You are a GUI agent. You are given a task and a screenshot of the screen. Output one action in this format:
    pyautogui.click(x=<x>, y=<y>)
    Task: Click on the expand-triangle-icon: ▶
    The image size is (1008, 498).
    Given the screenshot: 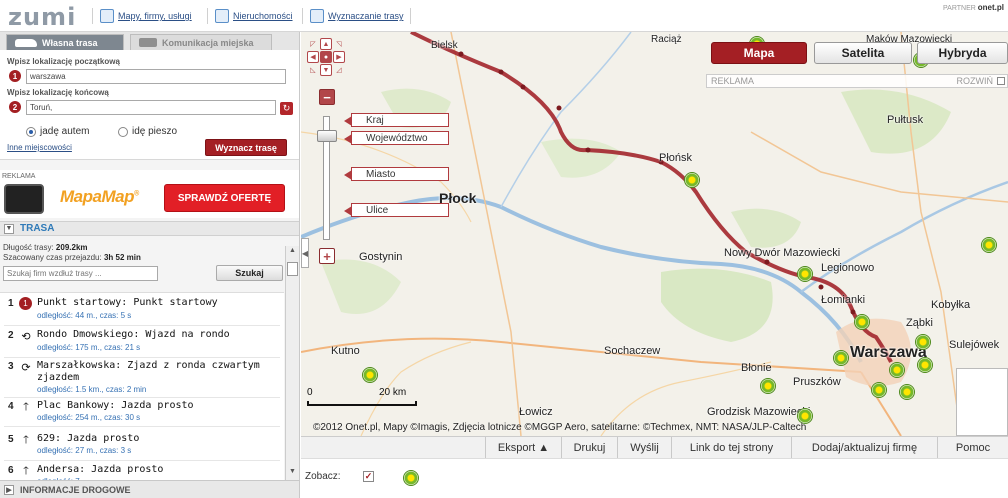 What is the action you would take?
    pyautogui.click(x=9, y=489)
    